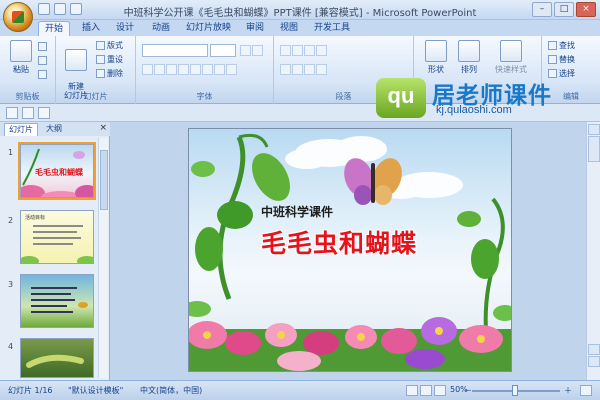 This screenshot has height=400, width=600. I want to click on shape-button: 形状, so click(436, 57).